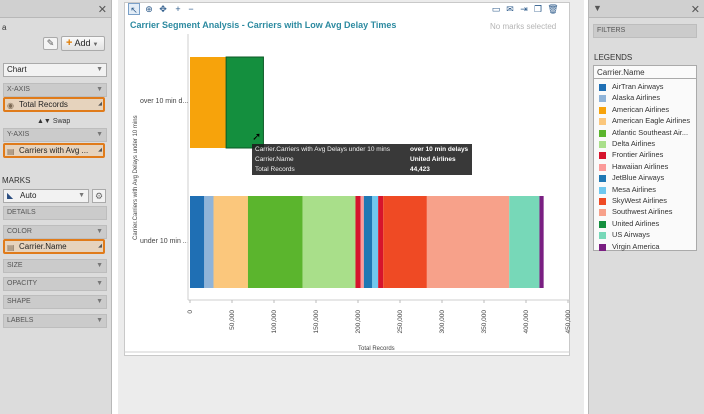  I want to click on tooltip-value: over 10 min delays, so click(439, 149).